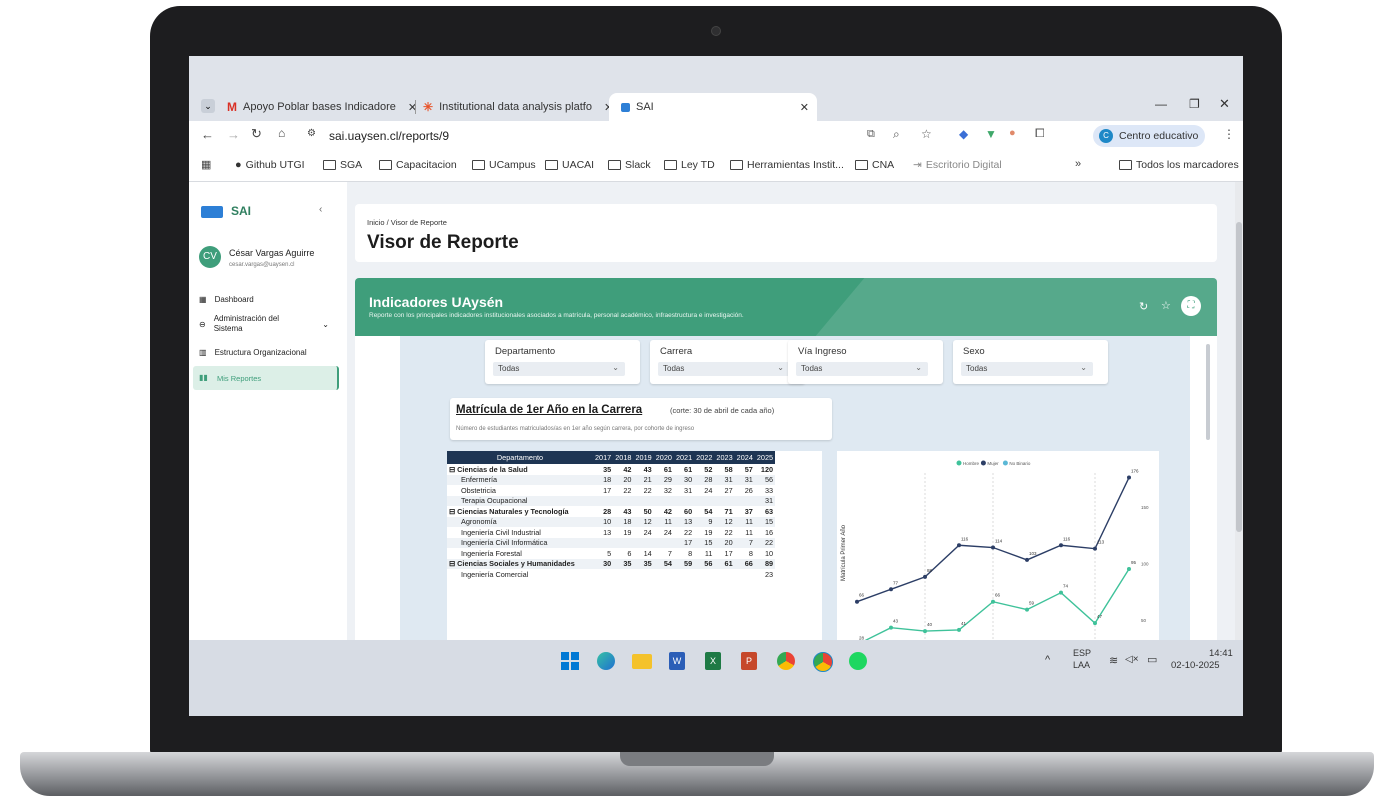 The width and height of the screenshot is (1394, 805). What do you see at coordinates (896, 134) in the screenshot?
I see `zoom-icon: ⌕` at bounding box center [896, 134].